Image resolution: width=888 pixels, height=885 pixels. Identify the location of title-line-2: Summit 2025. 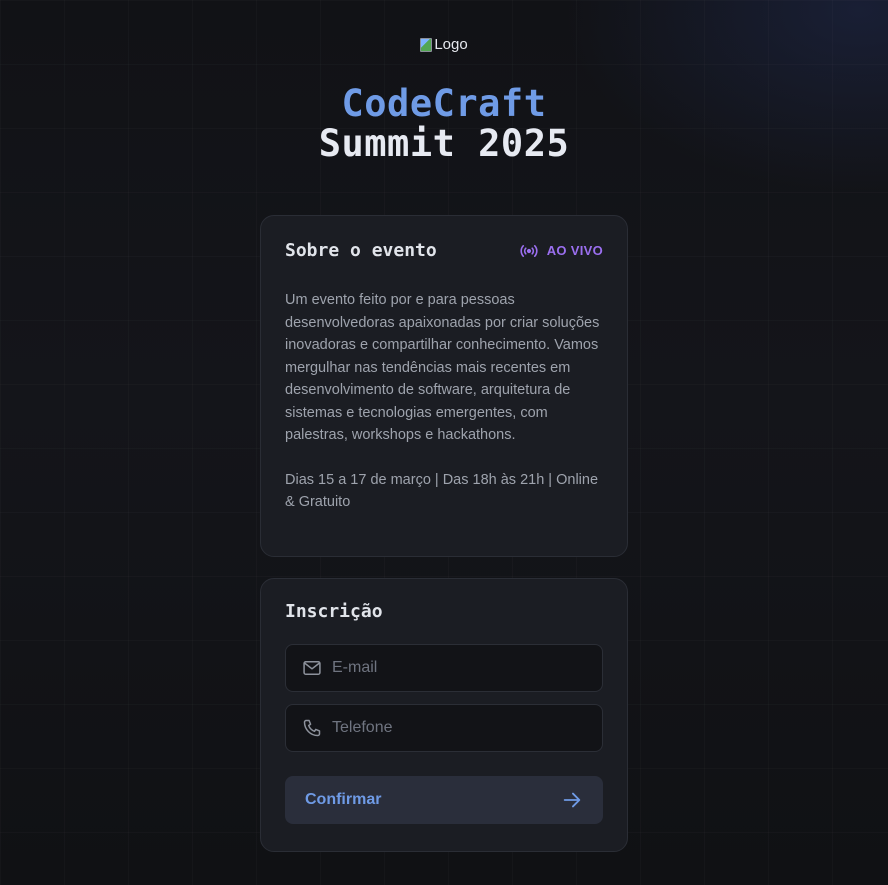
(444, 143).